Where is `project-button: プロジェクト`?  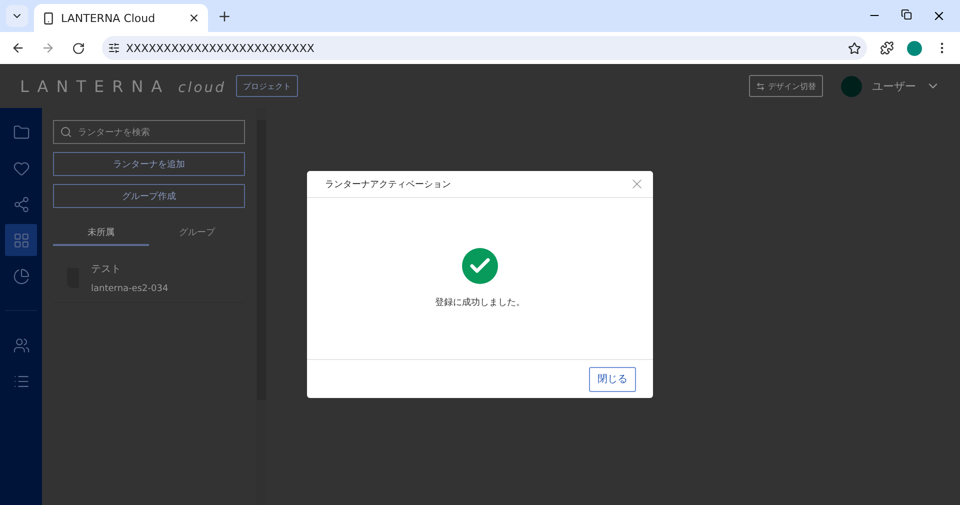
project-button: プロジェクト is located at coordinates (267, 86).